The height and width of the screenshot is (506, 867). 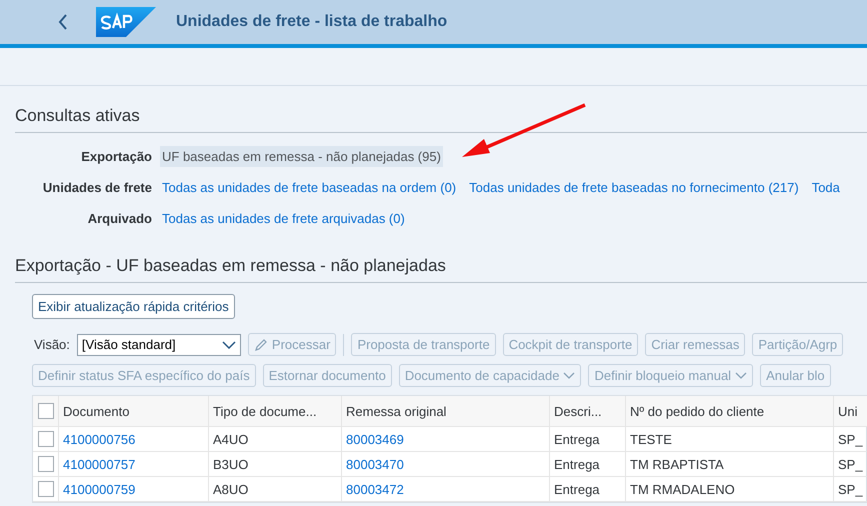 What do you see at coordinates (446, 439) in the screenshot?
I see `table-link: 80003469` at bounding box center [446, 439].